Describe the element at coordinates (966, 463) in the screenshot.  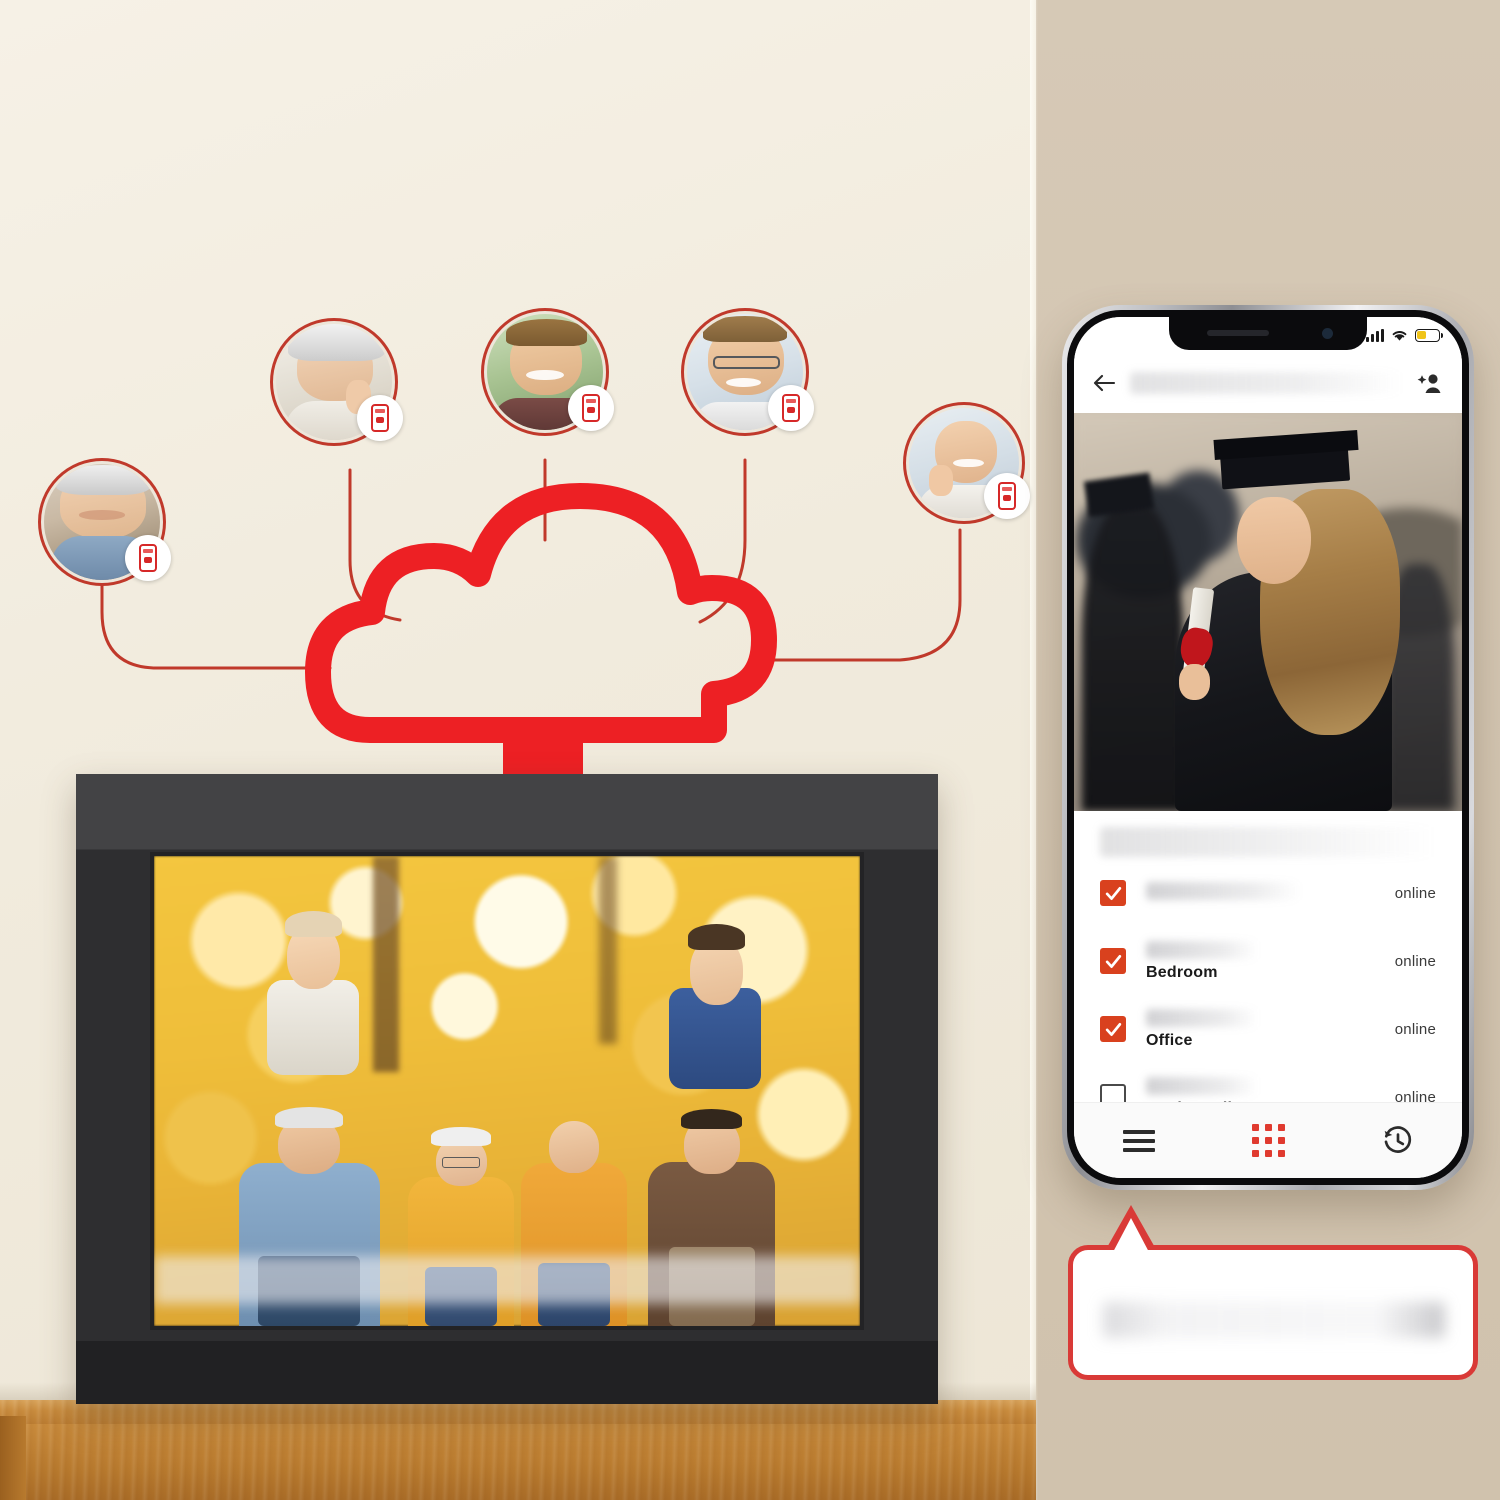
I see `avatar-young-woman` at that location.